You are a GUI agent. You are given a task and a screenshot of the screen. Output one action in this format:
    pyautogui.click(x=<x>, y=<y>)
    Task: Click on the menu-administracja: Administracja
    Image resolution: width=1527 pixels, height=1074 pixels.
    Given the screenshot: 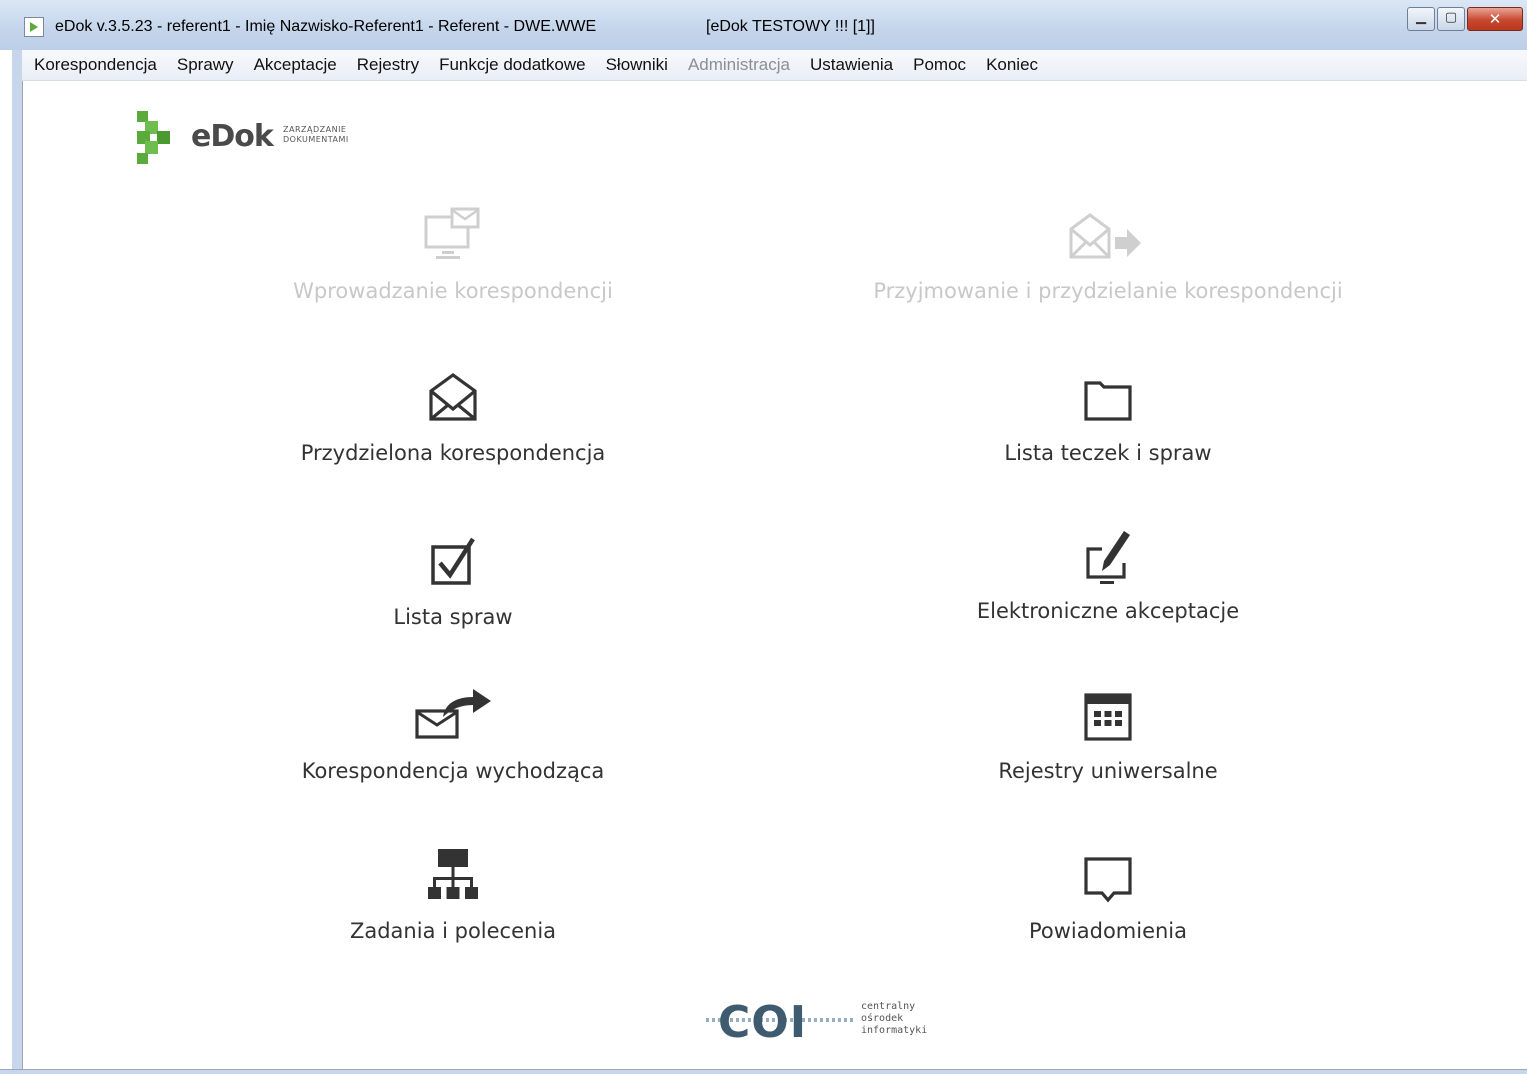 What is the action you would take?
    pyautogui.click(x=739, y=65)
    